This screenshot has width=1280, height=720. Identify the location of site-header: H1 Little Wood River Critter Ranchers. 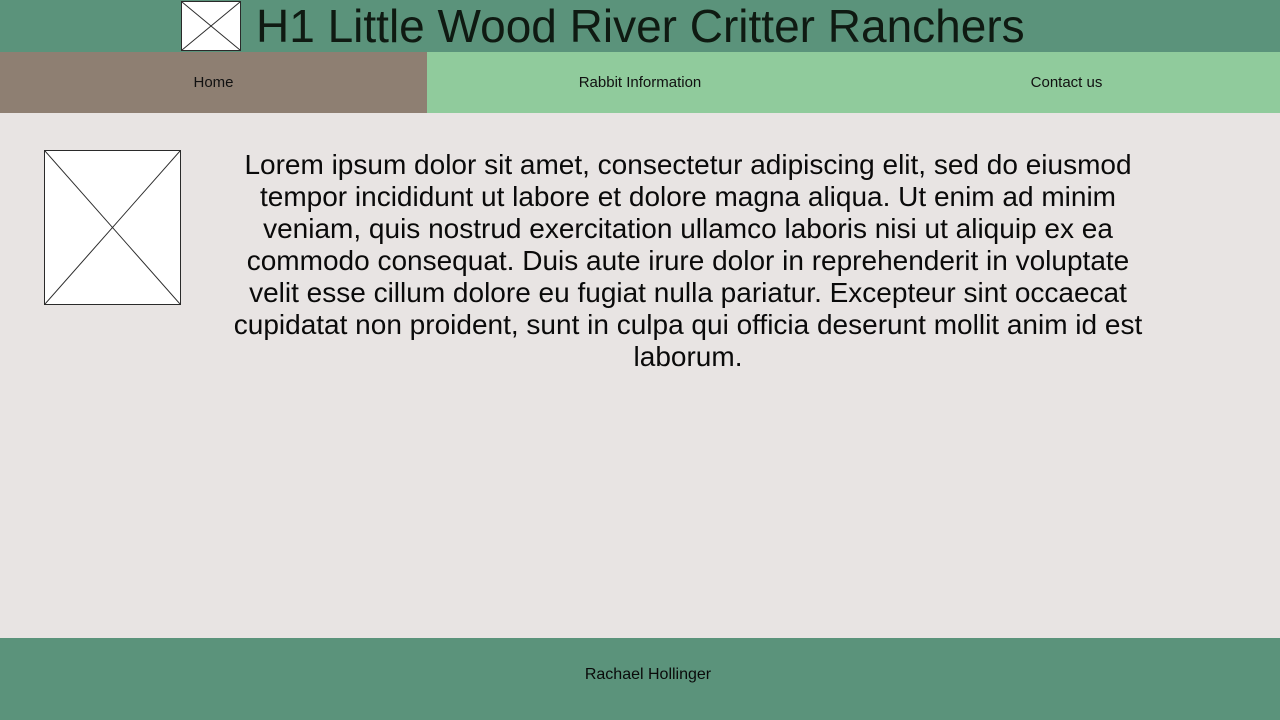
(640, 26).